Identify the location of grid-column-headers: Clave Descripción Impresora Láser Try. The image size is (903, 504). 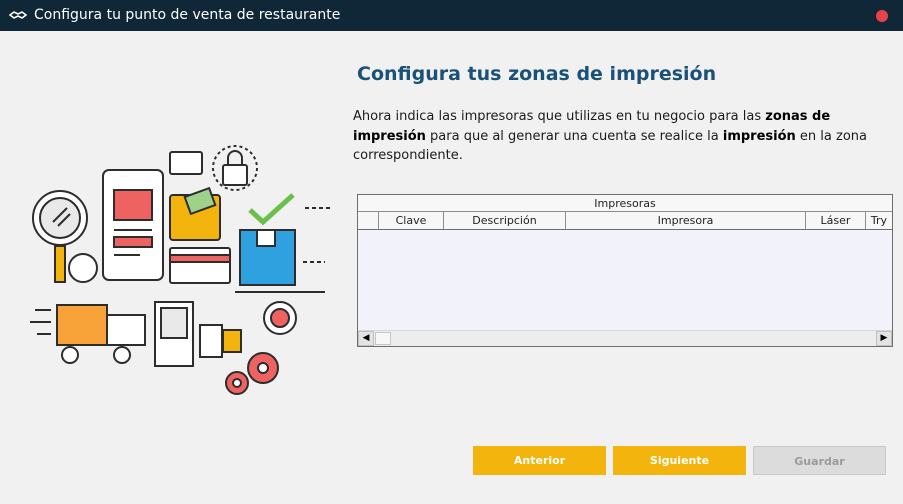
(625, 221).